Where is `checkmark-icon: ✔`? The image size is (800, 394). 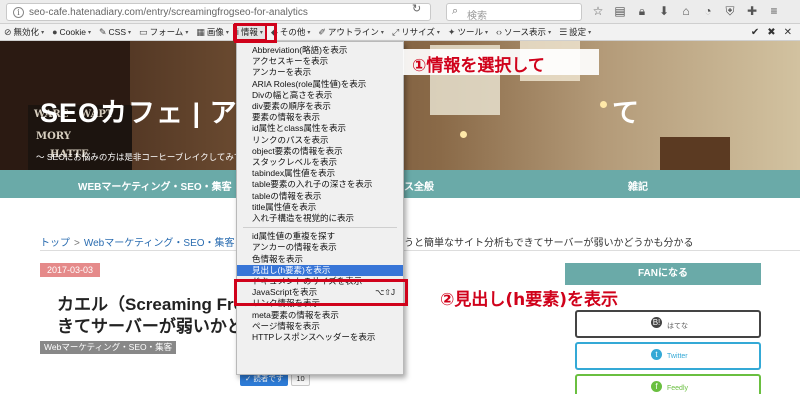 checkmark-icon: ✔ is located at coordinates (755, 32).